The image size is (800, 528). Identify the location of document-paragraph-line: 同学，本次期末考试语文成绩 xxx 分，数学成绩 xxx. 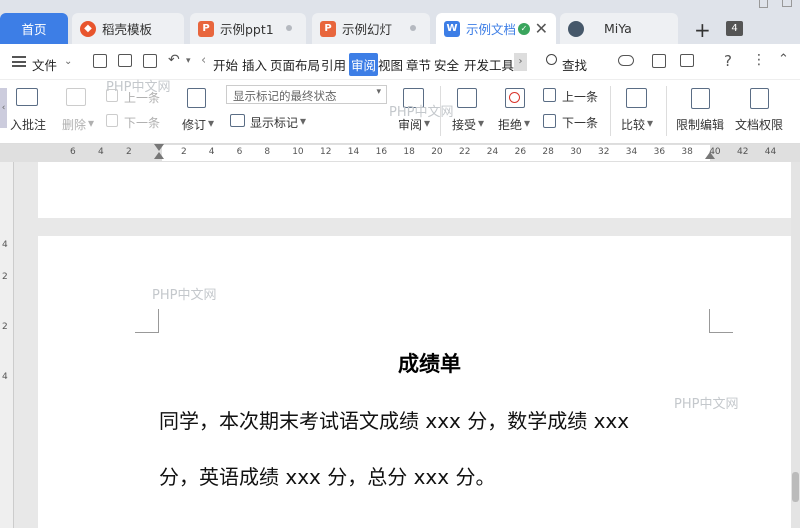
(394, 419).